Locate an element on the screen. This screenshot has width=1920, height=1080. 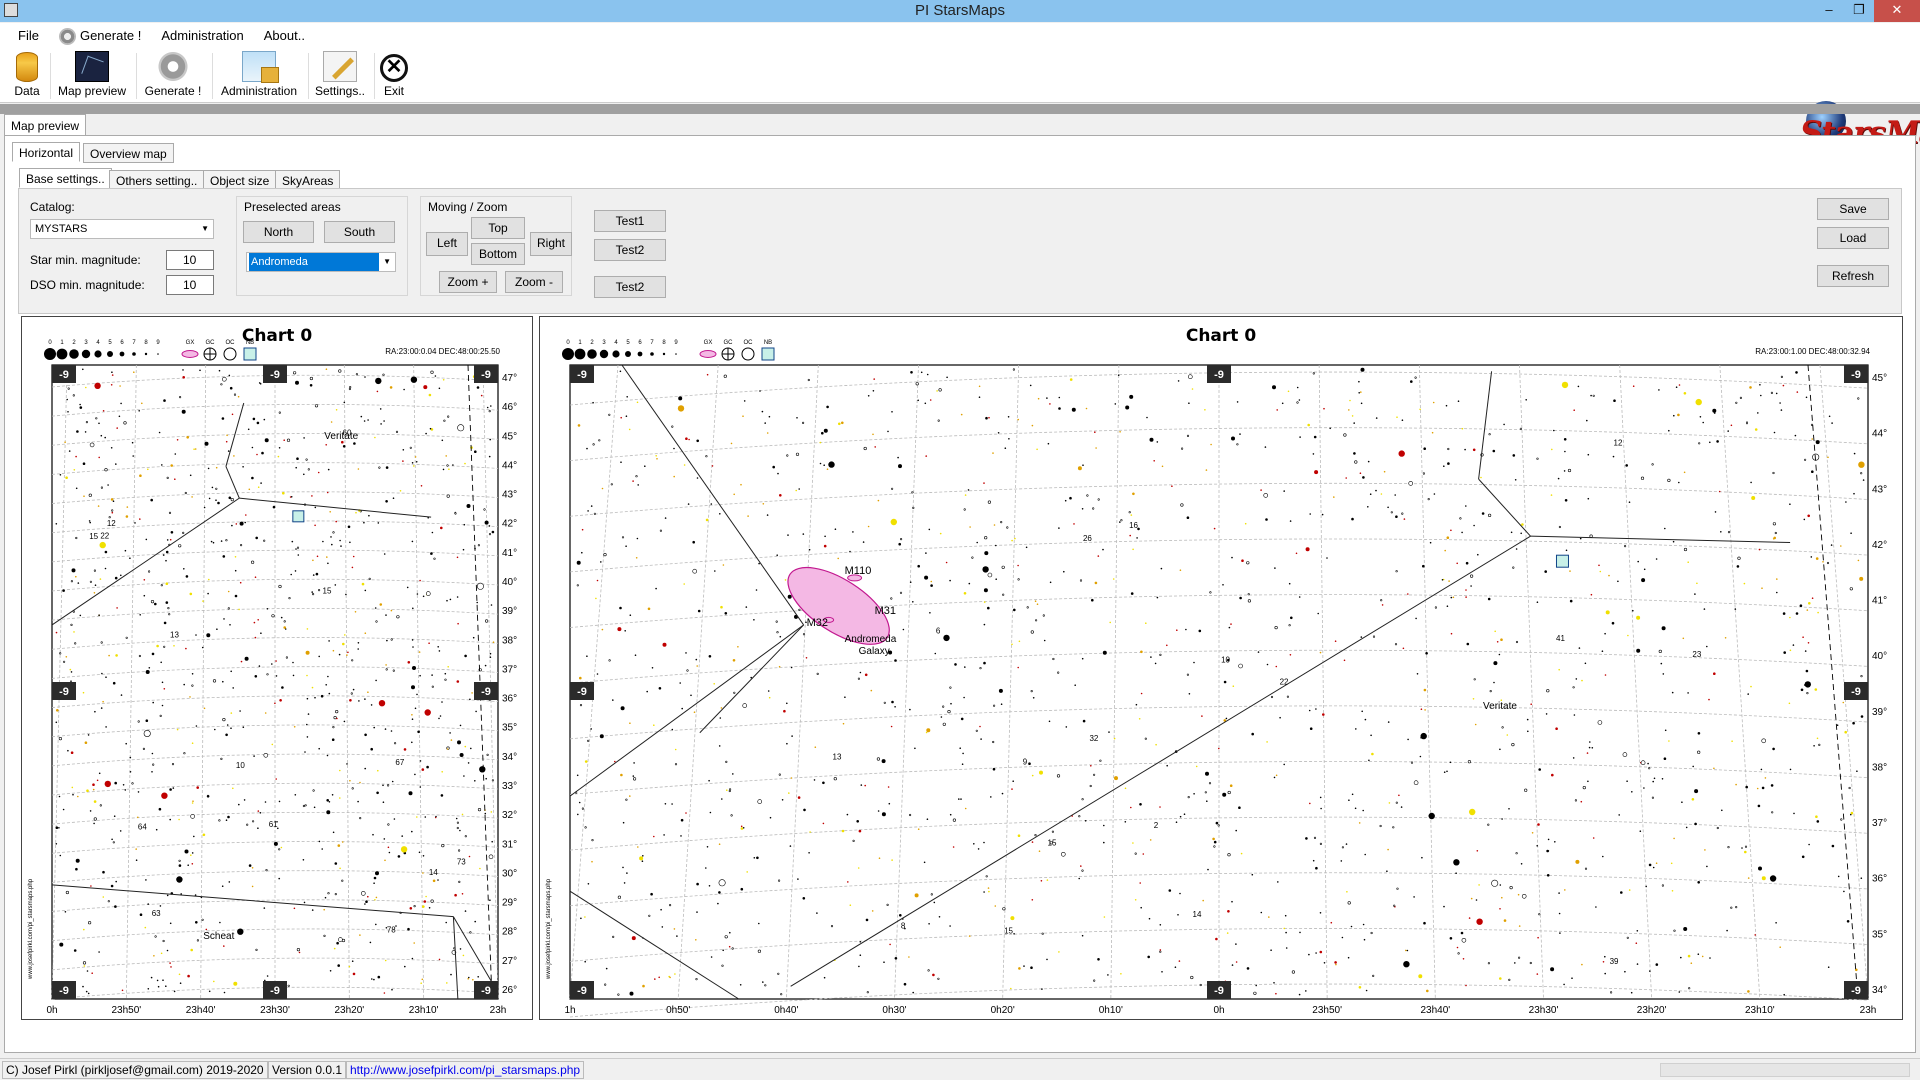
save-button: Save is located at coordinates (1853, 209).